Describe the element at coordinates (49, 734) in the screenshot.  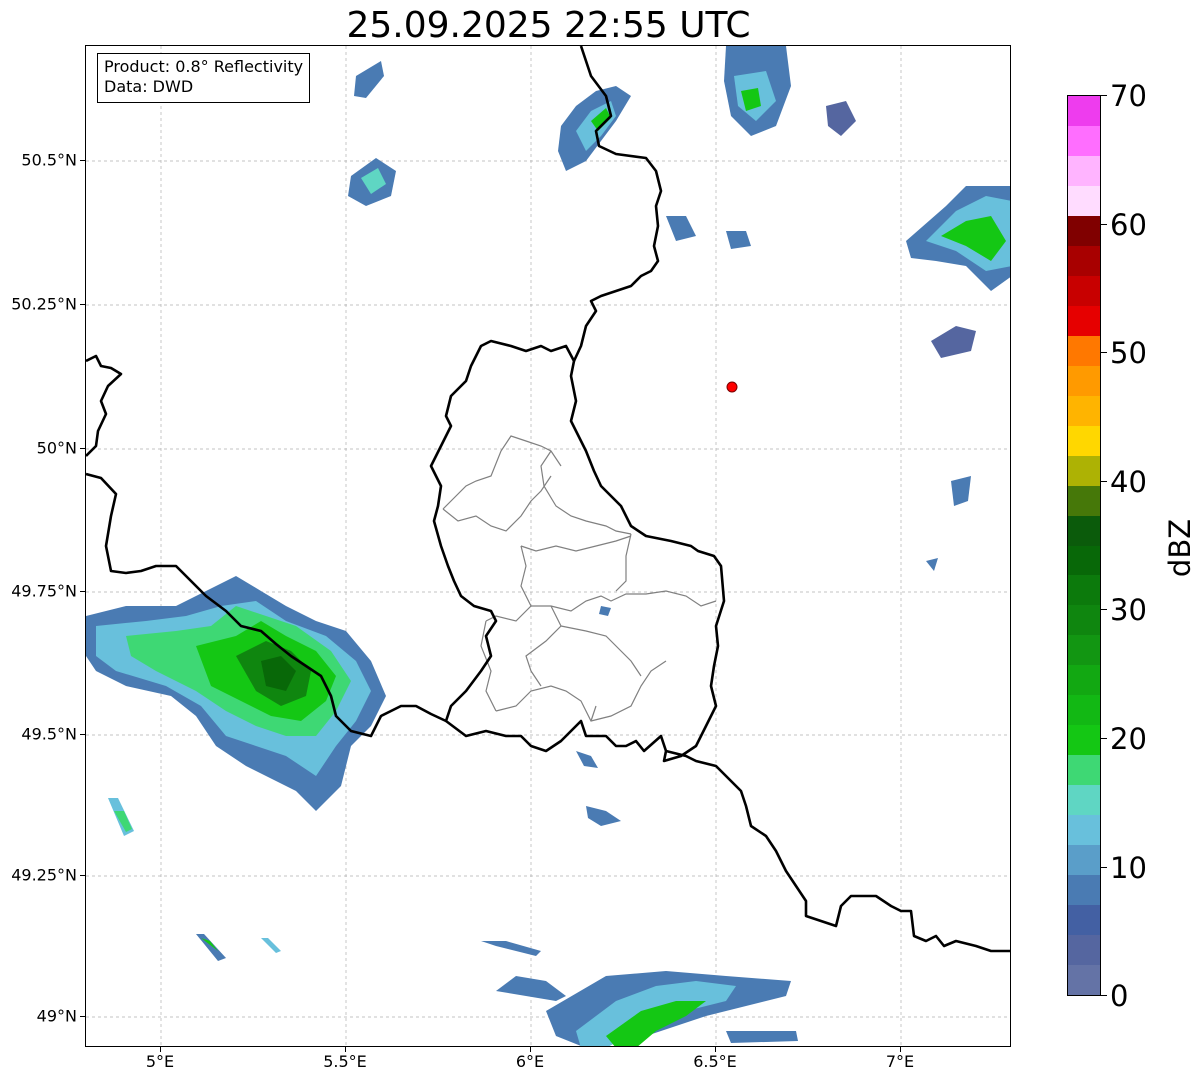
I see `lat-label-49.5N: 49.5°N` at that location.